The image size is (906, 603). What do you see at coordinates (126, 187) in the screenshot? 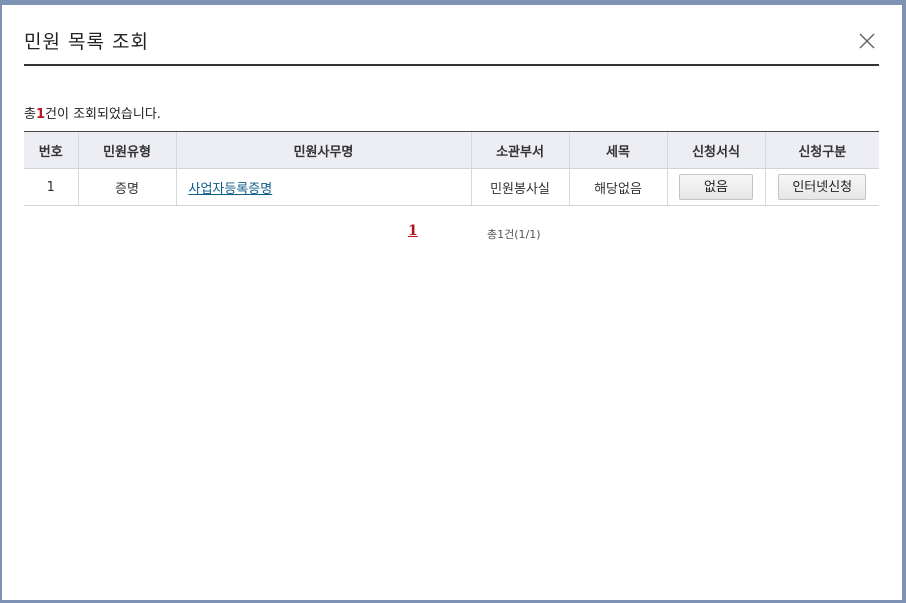
I see `cell-type: 증명` at bounding box center [126, 187].